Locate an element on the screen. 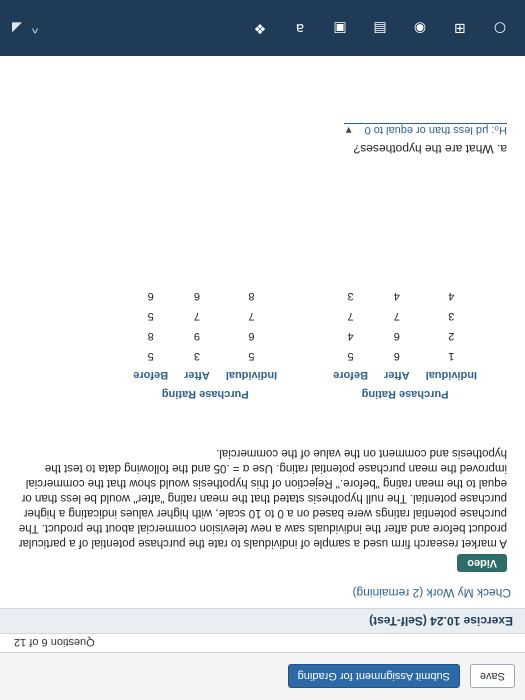 This screenshot has height=700, width=525. windows-taskbar: ○ ⊞ ◉ ▤ ▣ a ❖ ^ ◢ is located at coordinates (262, 28).